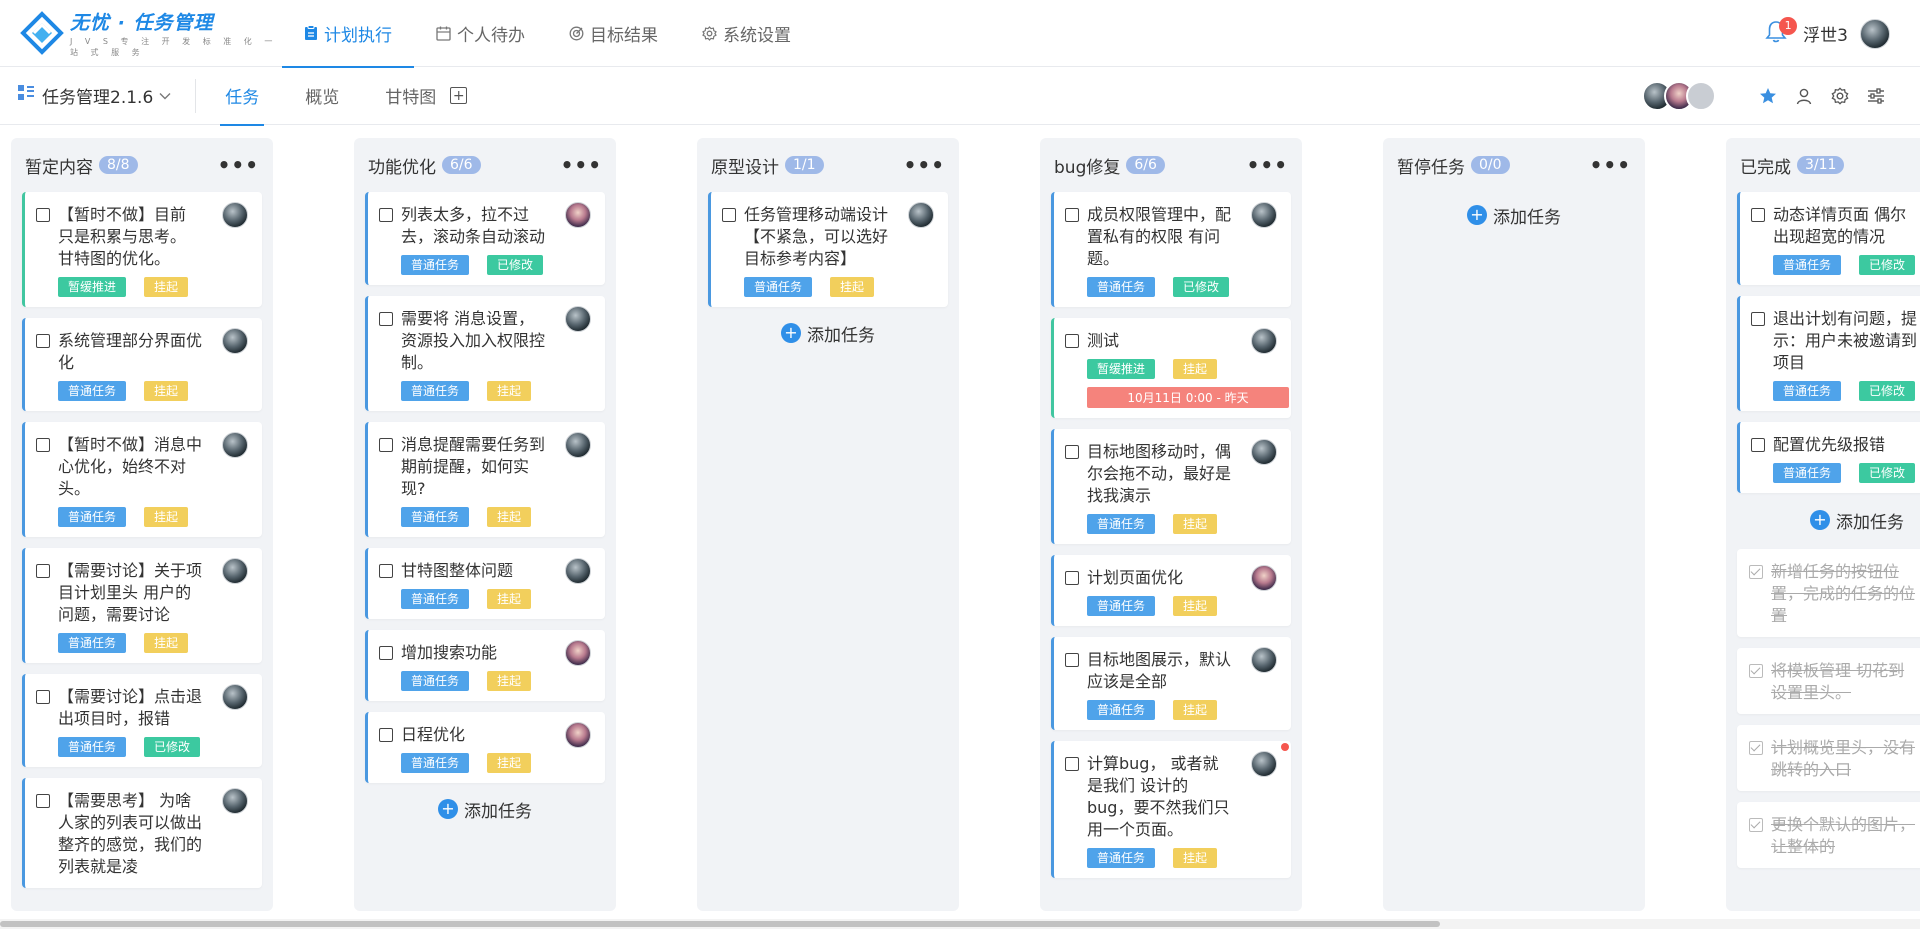  I want to click on task-card: 【暂时不做】消息中心优化，始终不对头。 普通任务 挂起, so click(142, 479).